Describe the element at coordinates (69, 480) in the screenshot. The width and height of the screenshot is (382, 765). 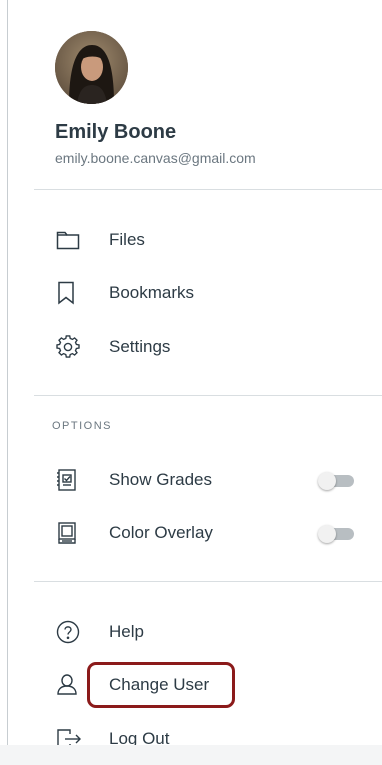
I see `grades-icon` at that location.